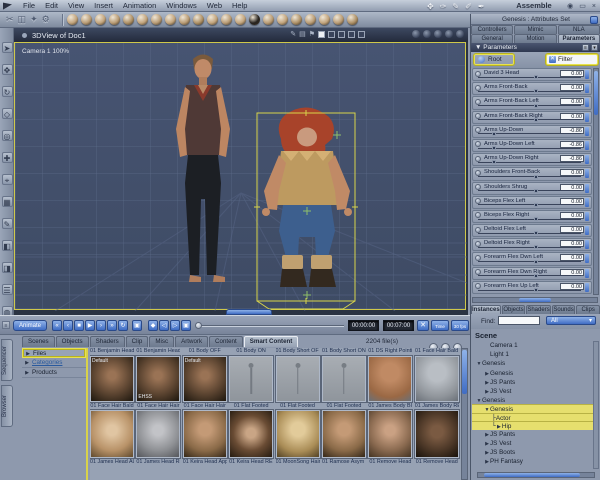 The image size is (600, 480). Describe the element at coordinates (46, 19) in the screenshot. I see `settings-tool-icon: ⚙` at that location.